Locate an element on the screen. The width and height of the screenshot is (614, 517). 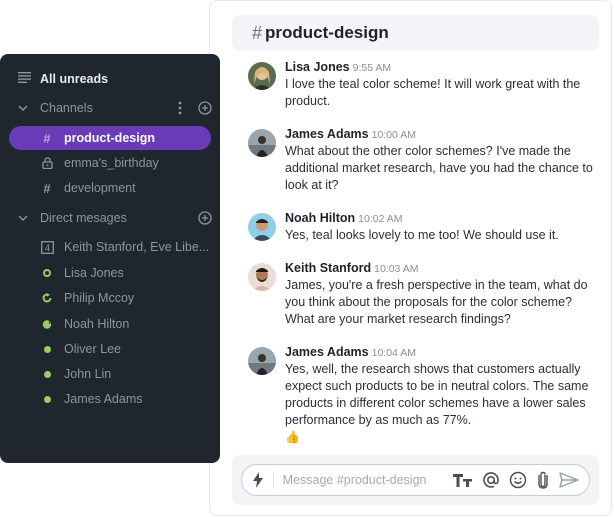
channel-name: emma's_birthday is located at coordinates (111, 163).